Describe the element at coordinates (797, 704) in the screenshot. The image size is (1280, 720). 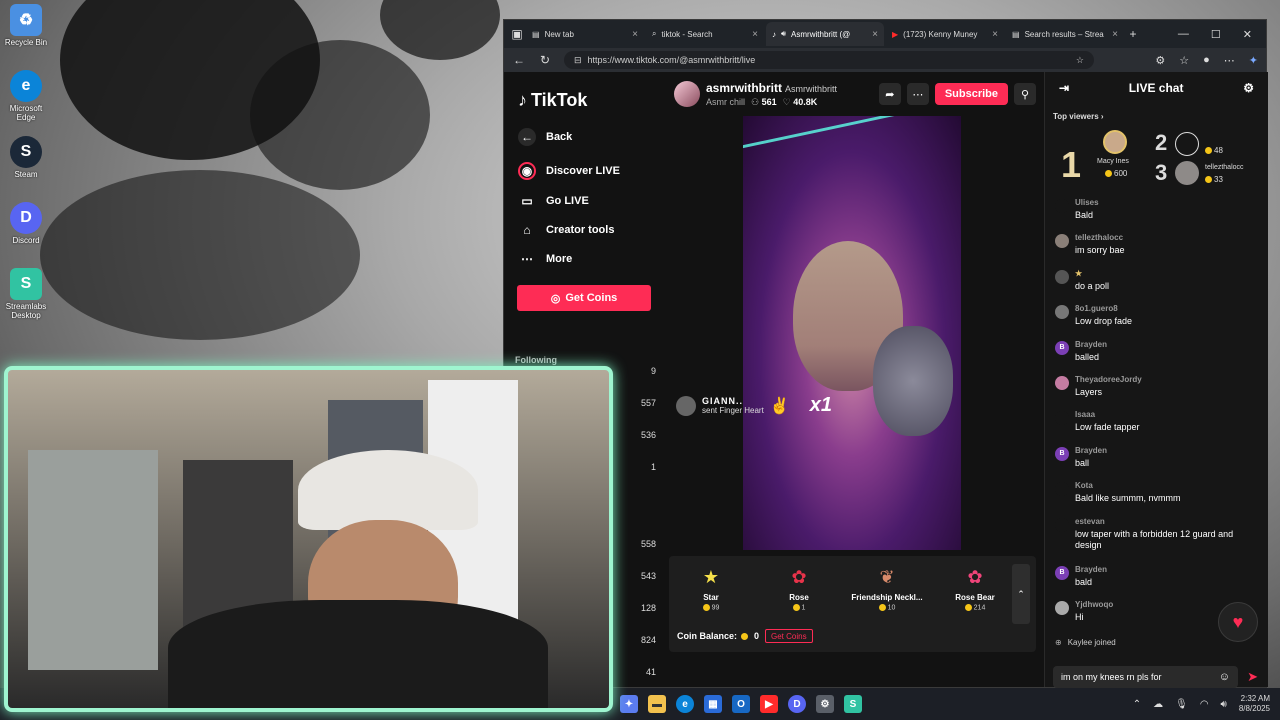
I see `discord-taskbar-icon: D` at that location.